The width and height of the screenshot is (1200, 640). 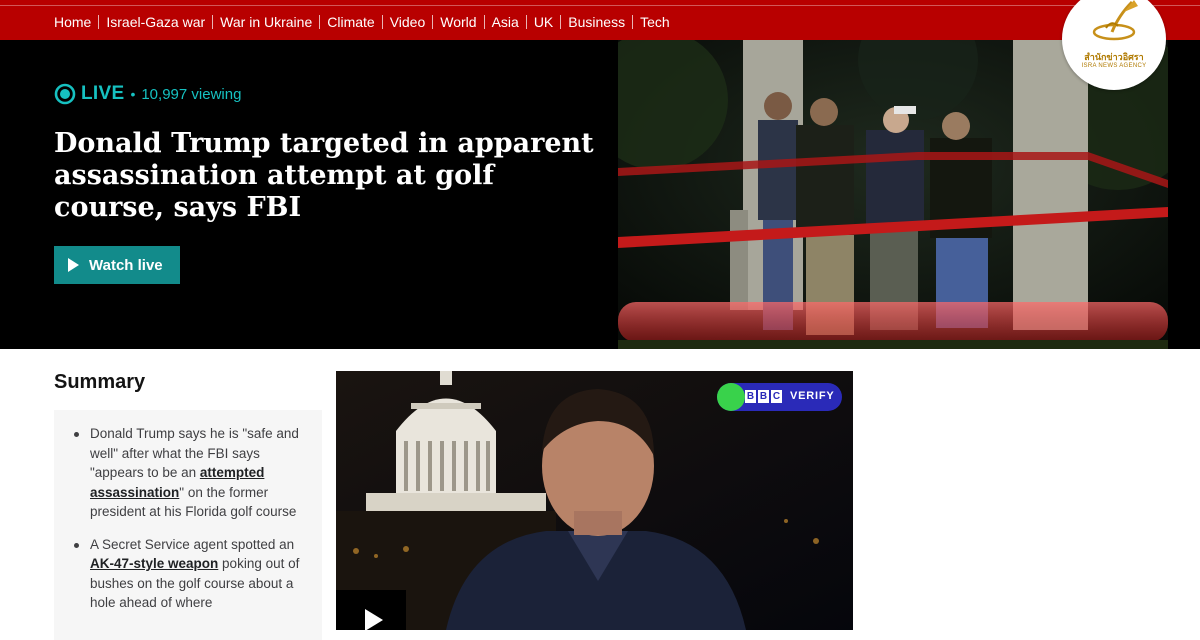 I want to click on summary-text: A Secret Service agent spotted an, so click(x=192, y=544).